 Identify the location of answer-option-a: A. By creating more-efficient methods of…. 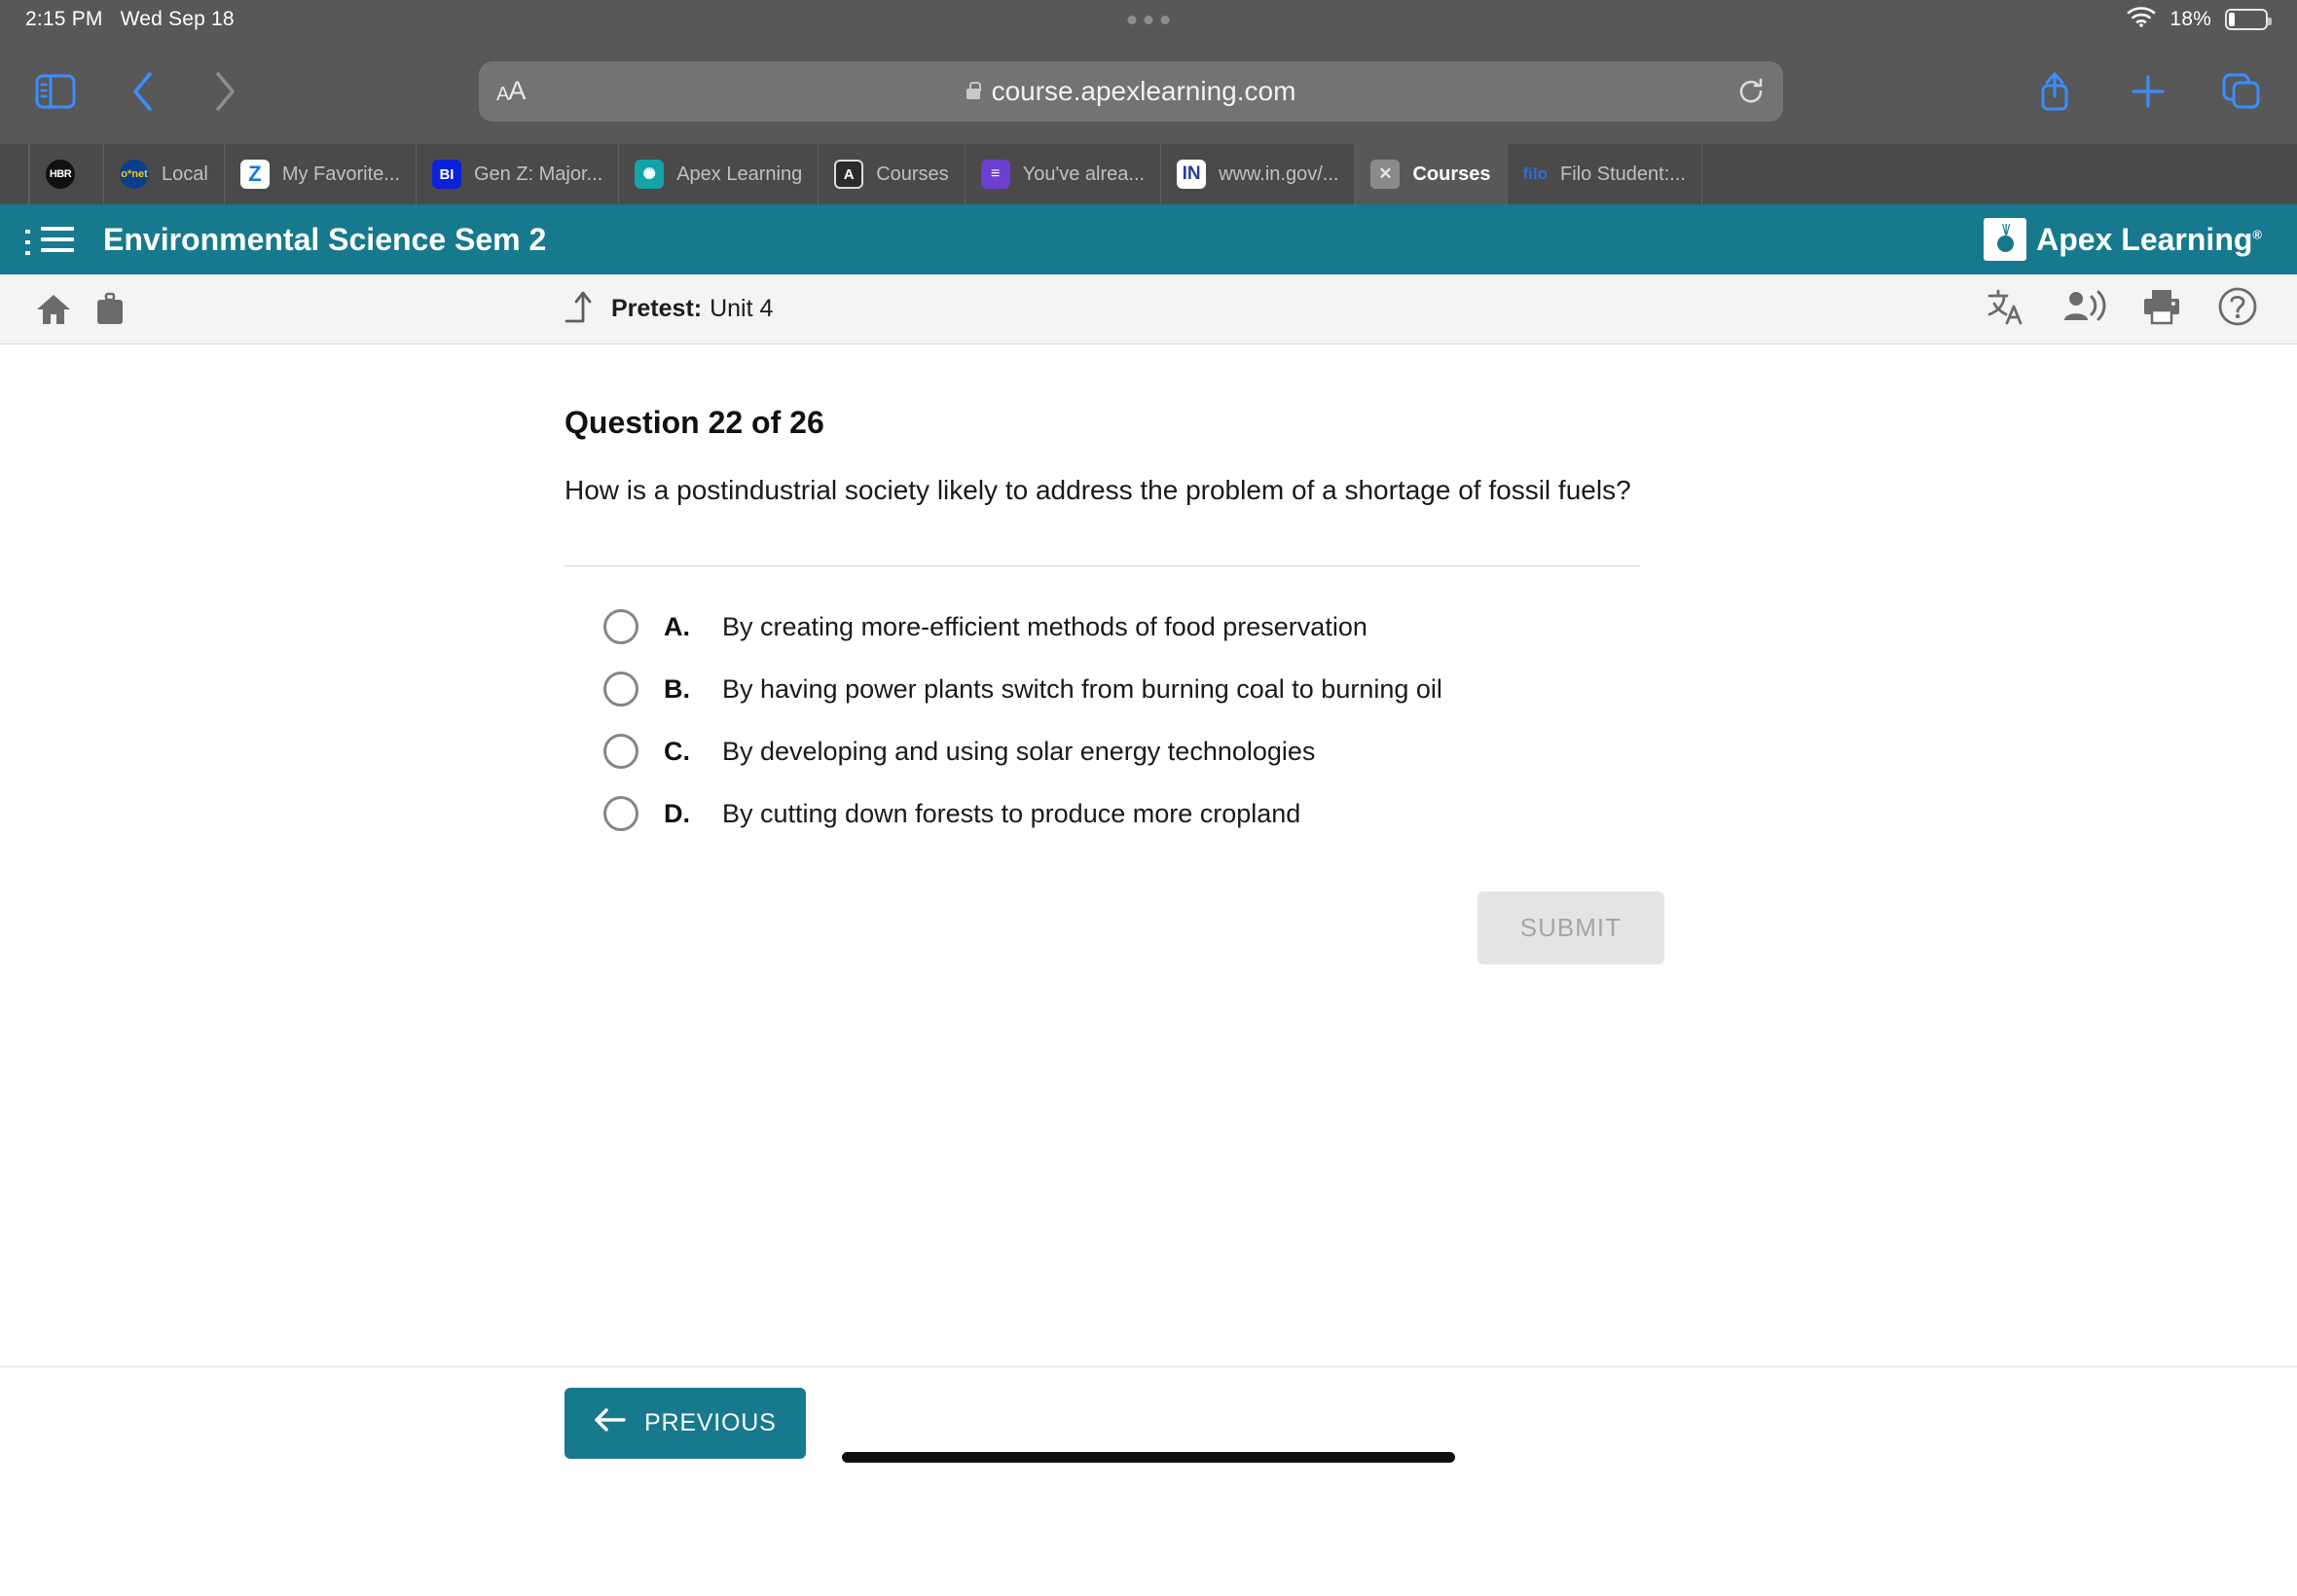
(1450, 627).